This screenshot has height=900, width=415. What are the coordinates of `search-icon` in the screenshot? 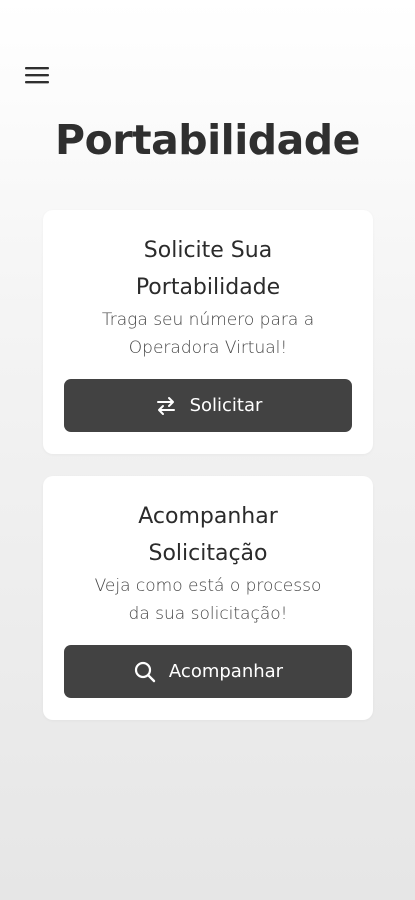 It's located at (145, 671).